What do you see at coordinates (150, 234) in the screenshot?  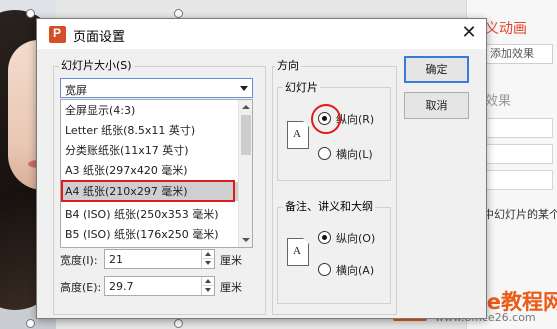 I see `list-item: B5 (ISO) 纸张(176x250 毫米)` at bounding box center [150, 234].